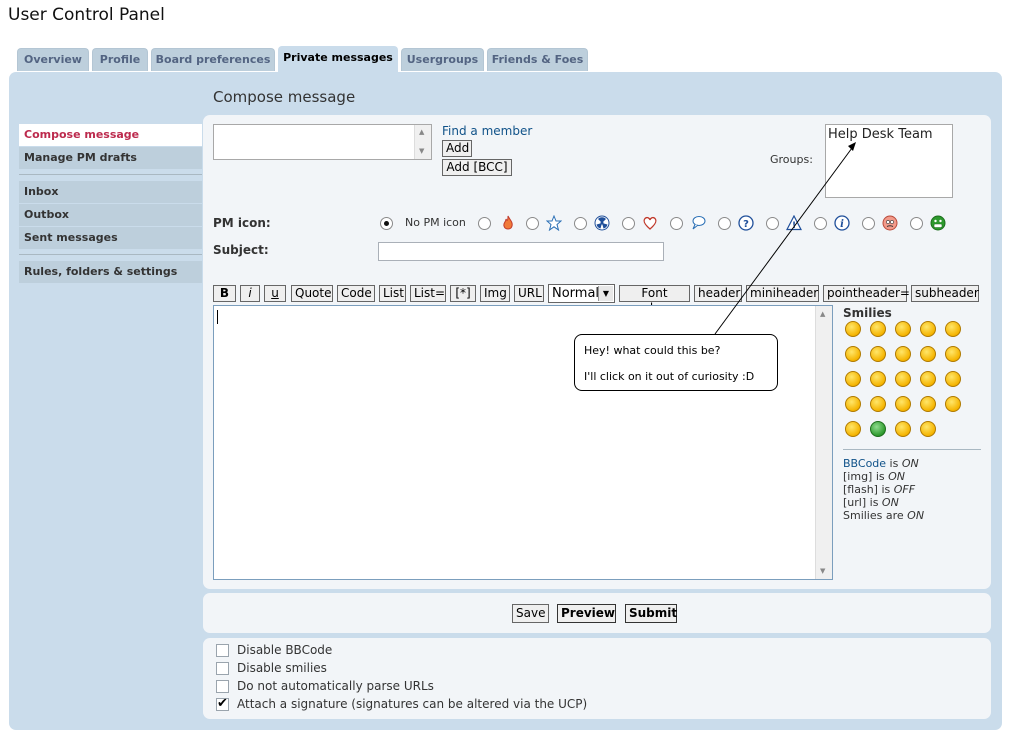 This screenshot has height=741, width=1012. What do you see at coordinates (110, 135) in the screenshot?
I see `sidebar-item-compose-message: Compose message` at bounding box center [110, 135].